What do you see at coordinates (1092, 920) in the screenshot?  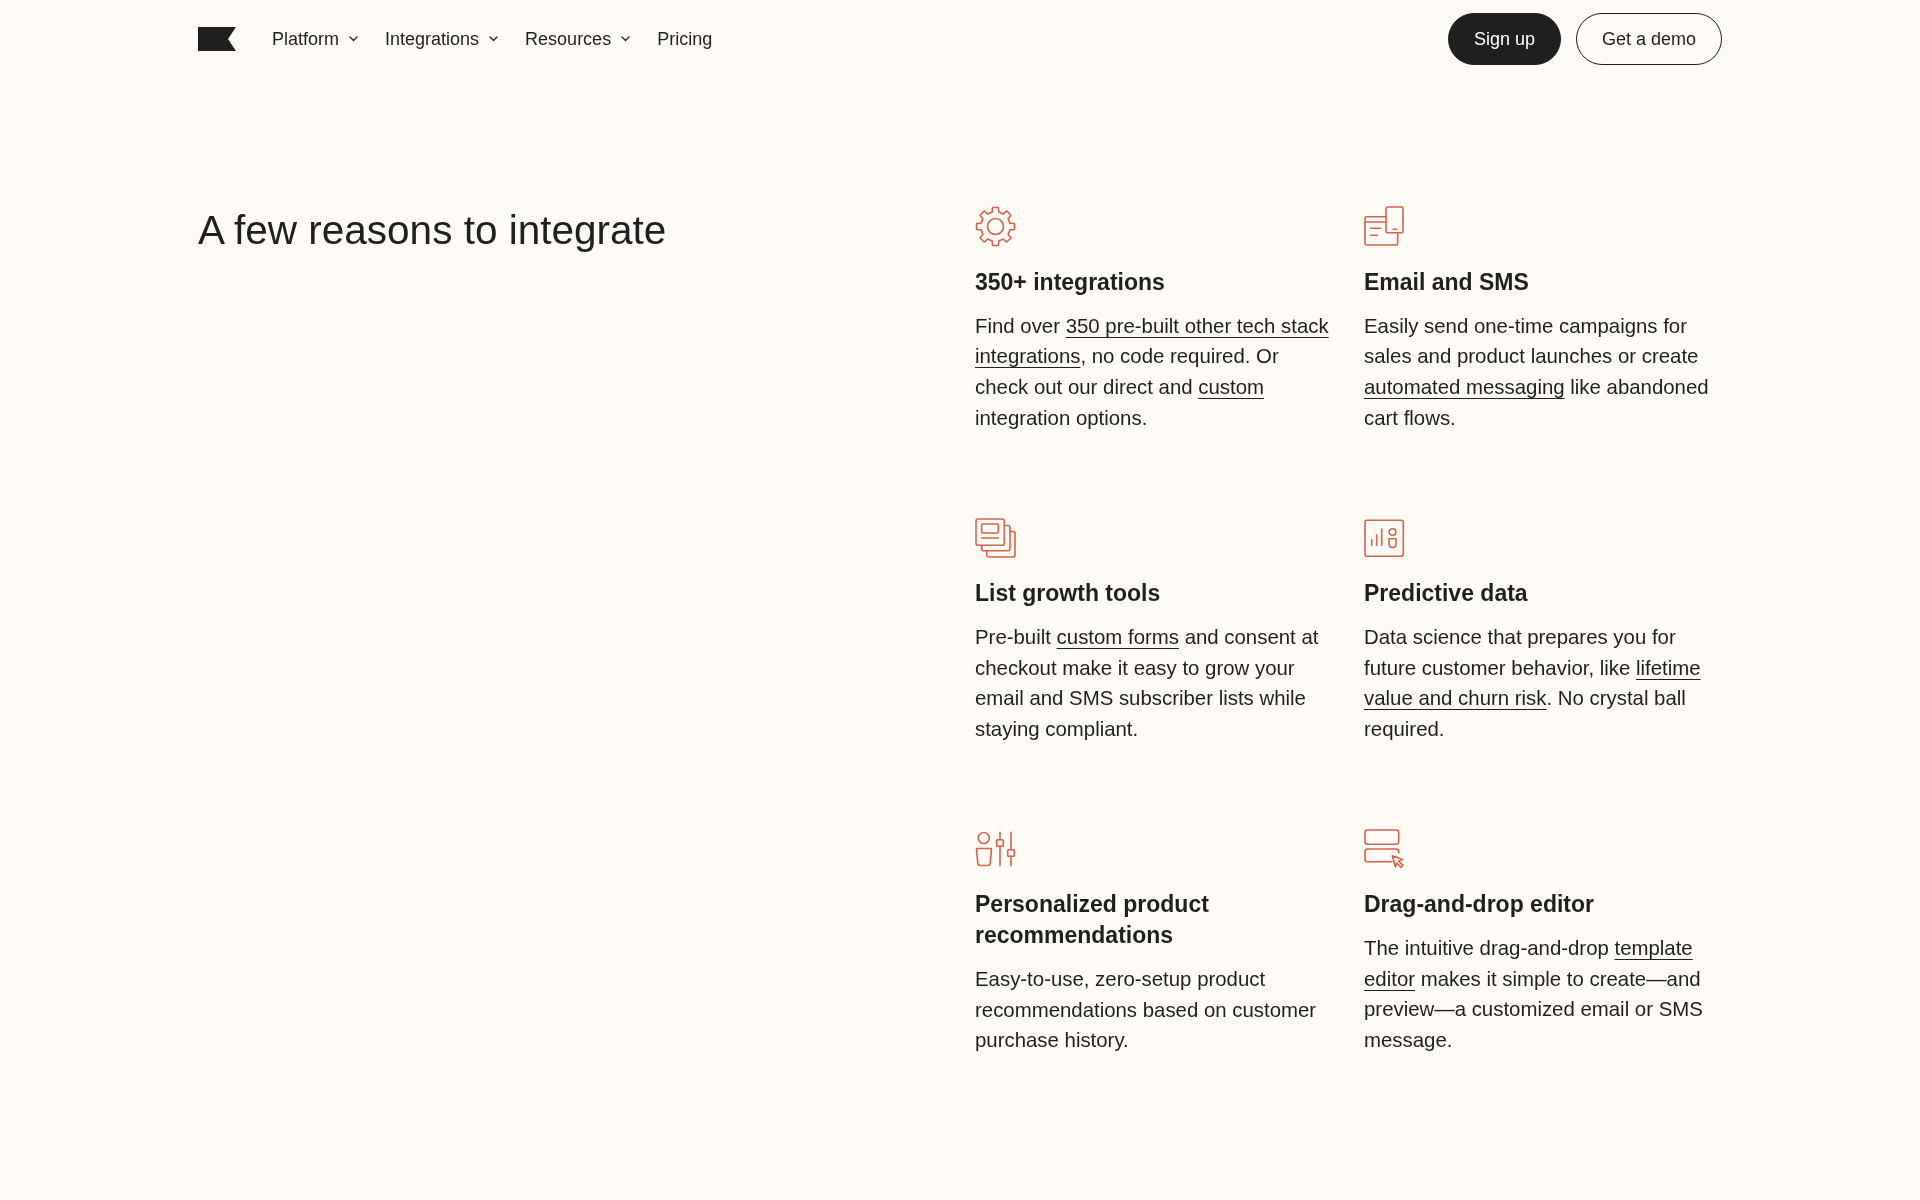 I see `feature-title: Personalized product recommendations` at bounding box center [1092, 920].